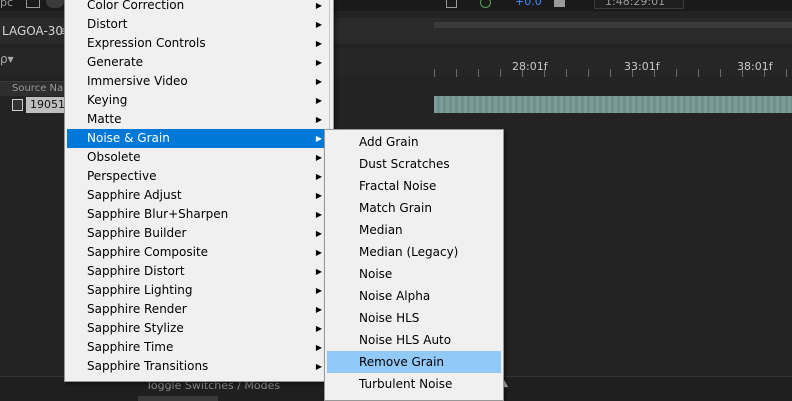 The image size is (792, 401). I want to click on menu-item-label: Sapphire Distort, so click(136, 271).